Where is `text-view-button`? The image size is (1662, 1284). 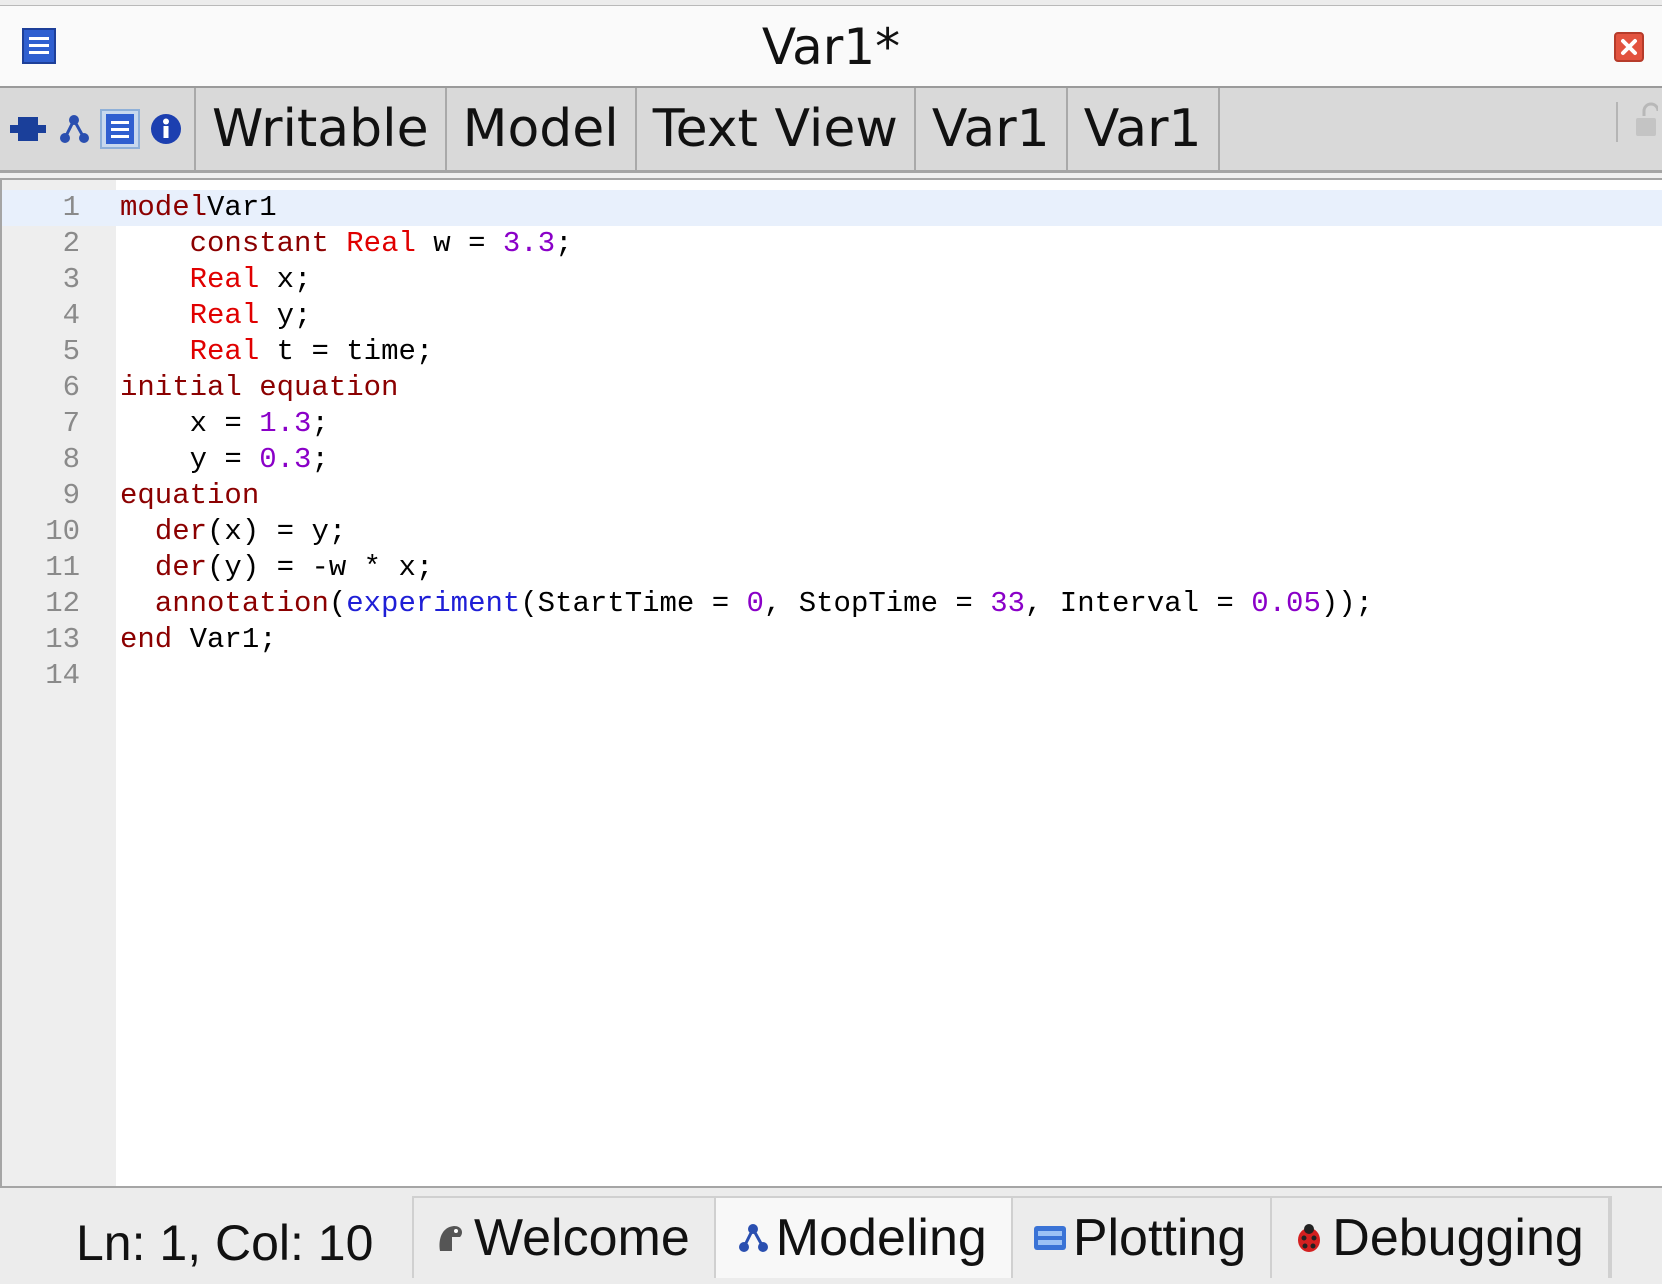 text-view-button is located at coordinates (120, 129).